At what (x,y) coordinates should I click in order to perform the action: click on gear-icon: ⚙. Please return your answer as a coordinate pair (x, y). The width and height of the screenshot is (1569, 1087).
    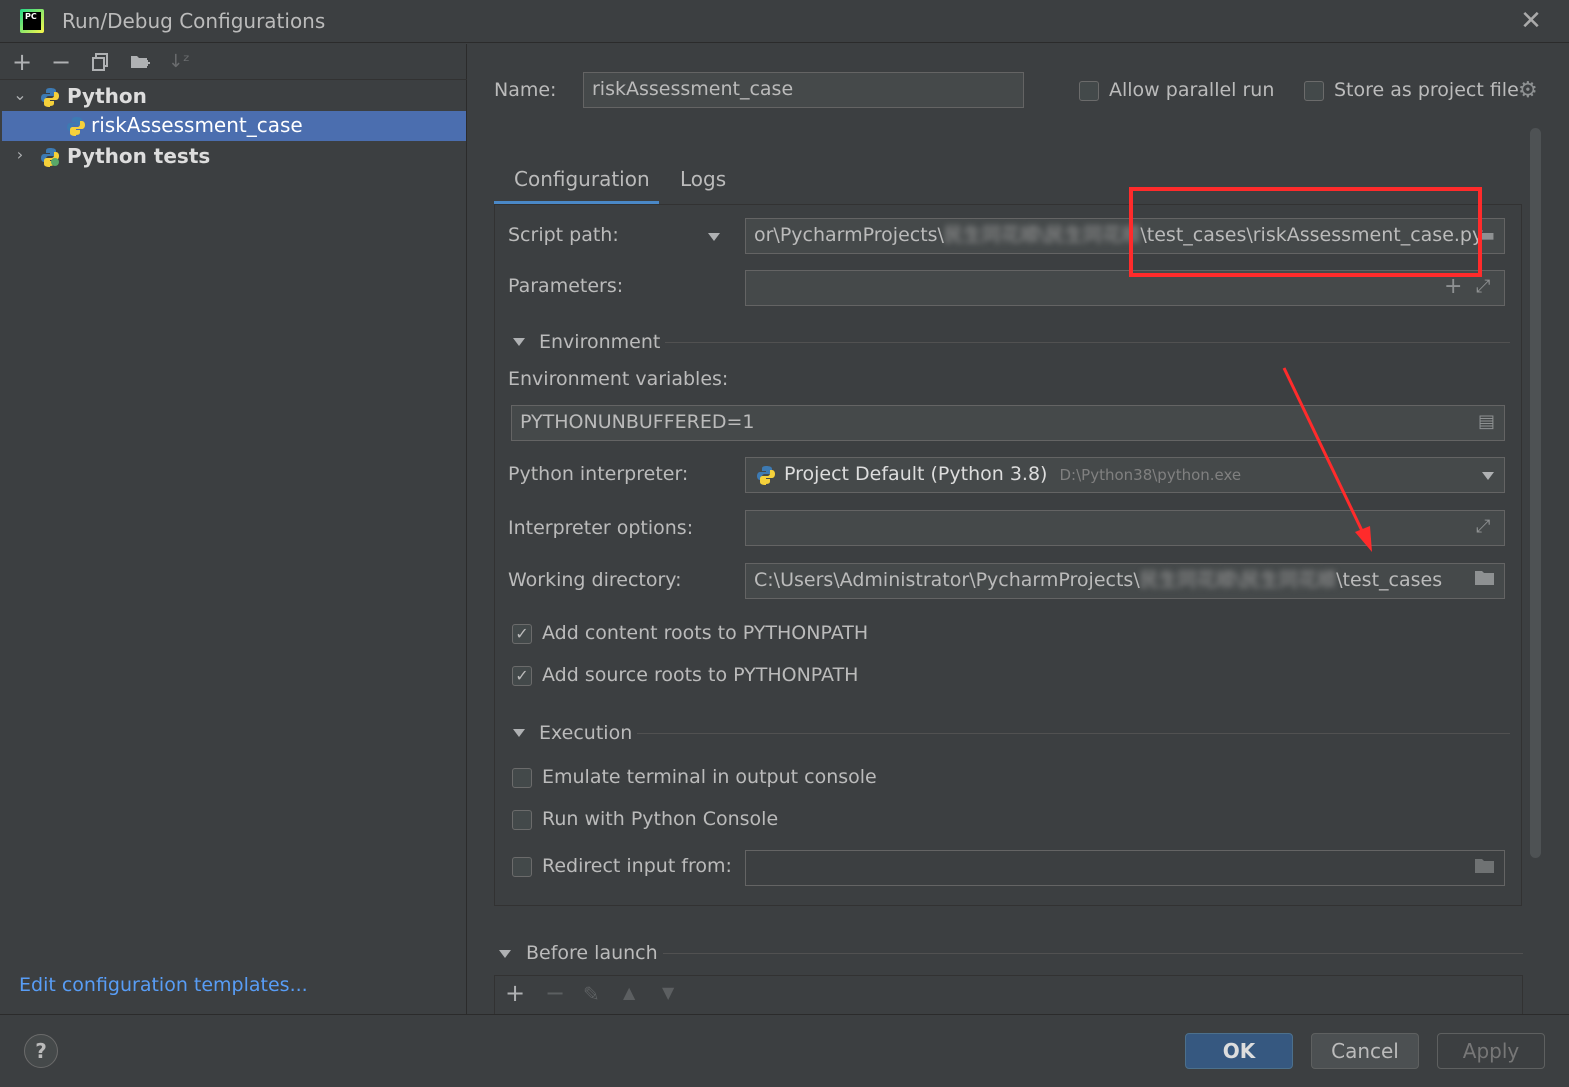
    Looking at the image, I should click on (1528, 90).